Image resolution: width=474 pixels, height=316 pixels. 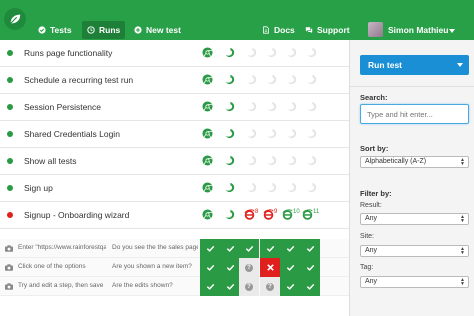 What do you see at coordinates (174, 134) in the screenshot?
I see `test-row: Shared Credentials Login` at bounding box center [174, 134].